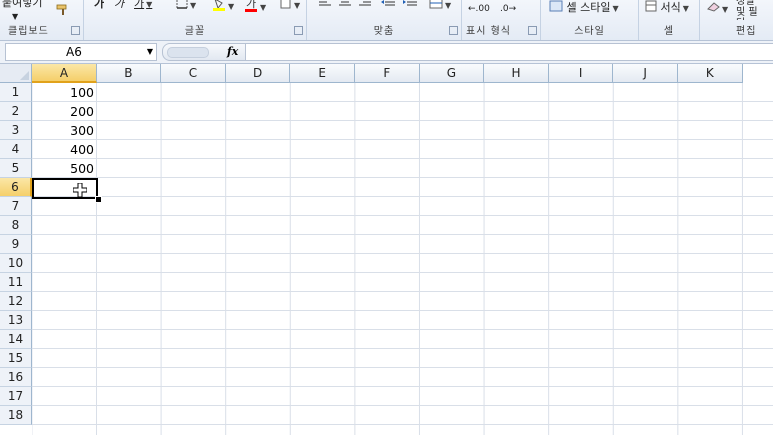 The image size is (773, 435). What do you see at coordinates (98, 199) in the screenshot?
I see `fill-handle` at bounding box center [98, 199].